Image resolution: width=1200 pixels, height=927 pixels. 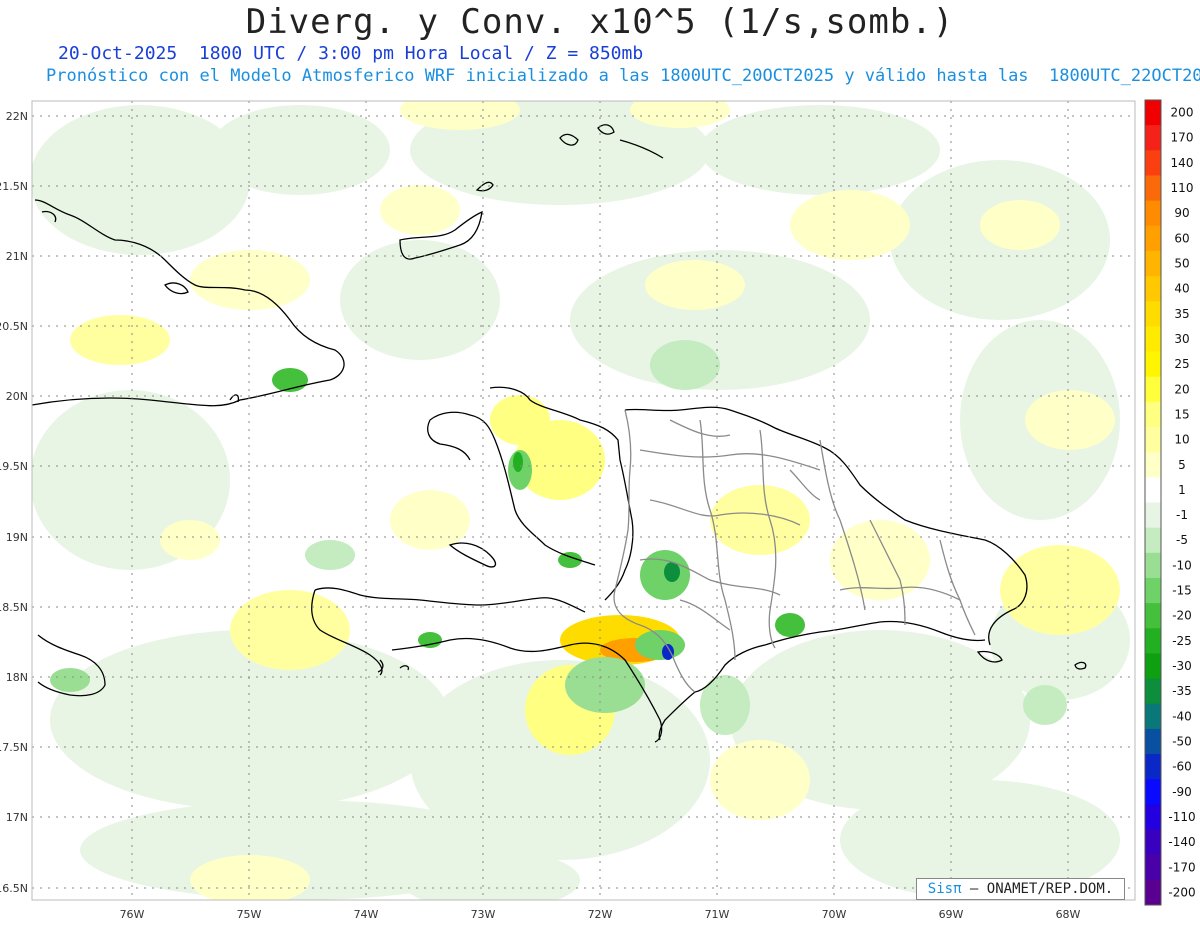 What do you see at coordinates (1181, 842) in the screenshot?
I see `colorbar-label: -140` at bounding box center [1181, 842].